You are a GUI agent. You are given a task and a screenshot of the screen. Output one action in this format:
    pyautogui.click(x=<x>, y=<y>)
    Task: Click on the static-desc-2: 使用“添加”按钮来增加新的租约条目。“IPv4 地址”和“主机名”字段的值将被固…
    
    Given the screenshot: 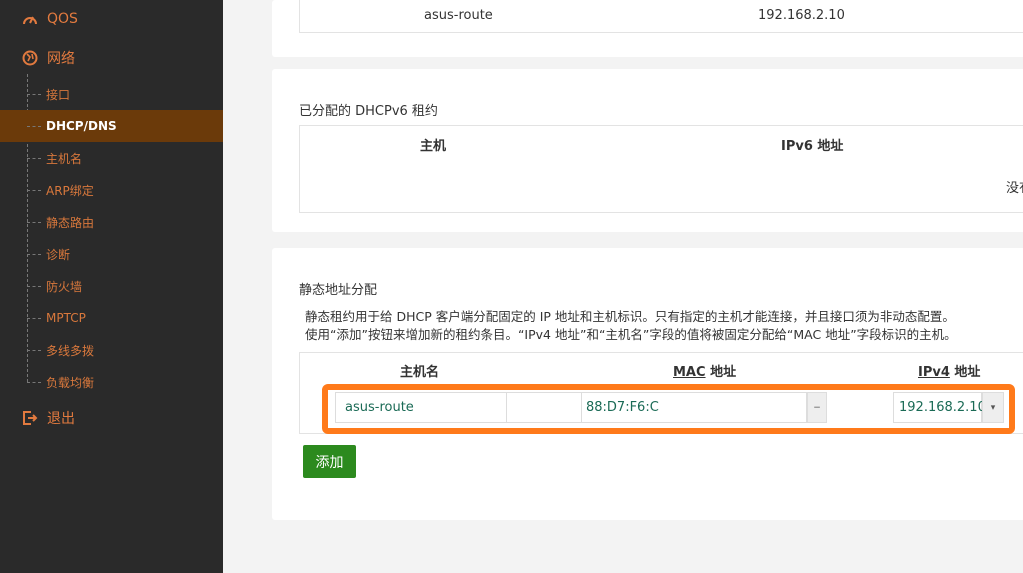 What is the action you would take?
    pyautogui.click(x=631, y=334)
    